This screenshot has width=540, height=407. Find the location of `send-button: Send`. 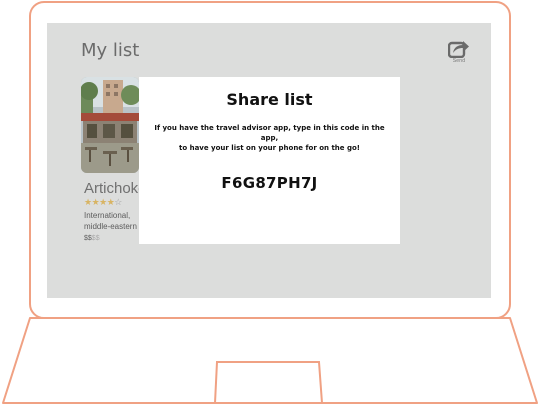

send-button: Send is located at coordinates (459, 53).